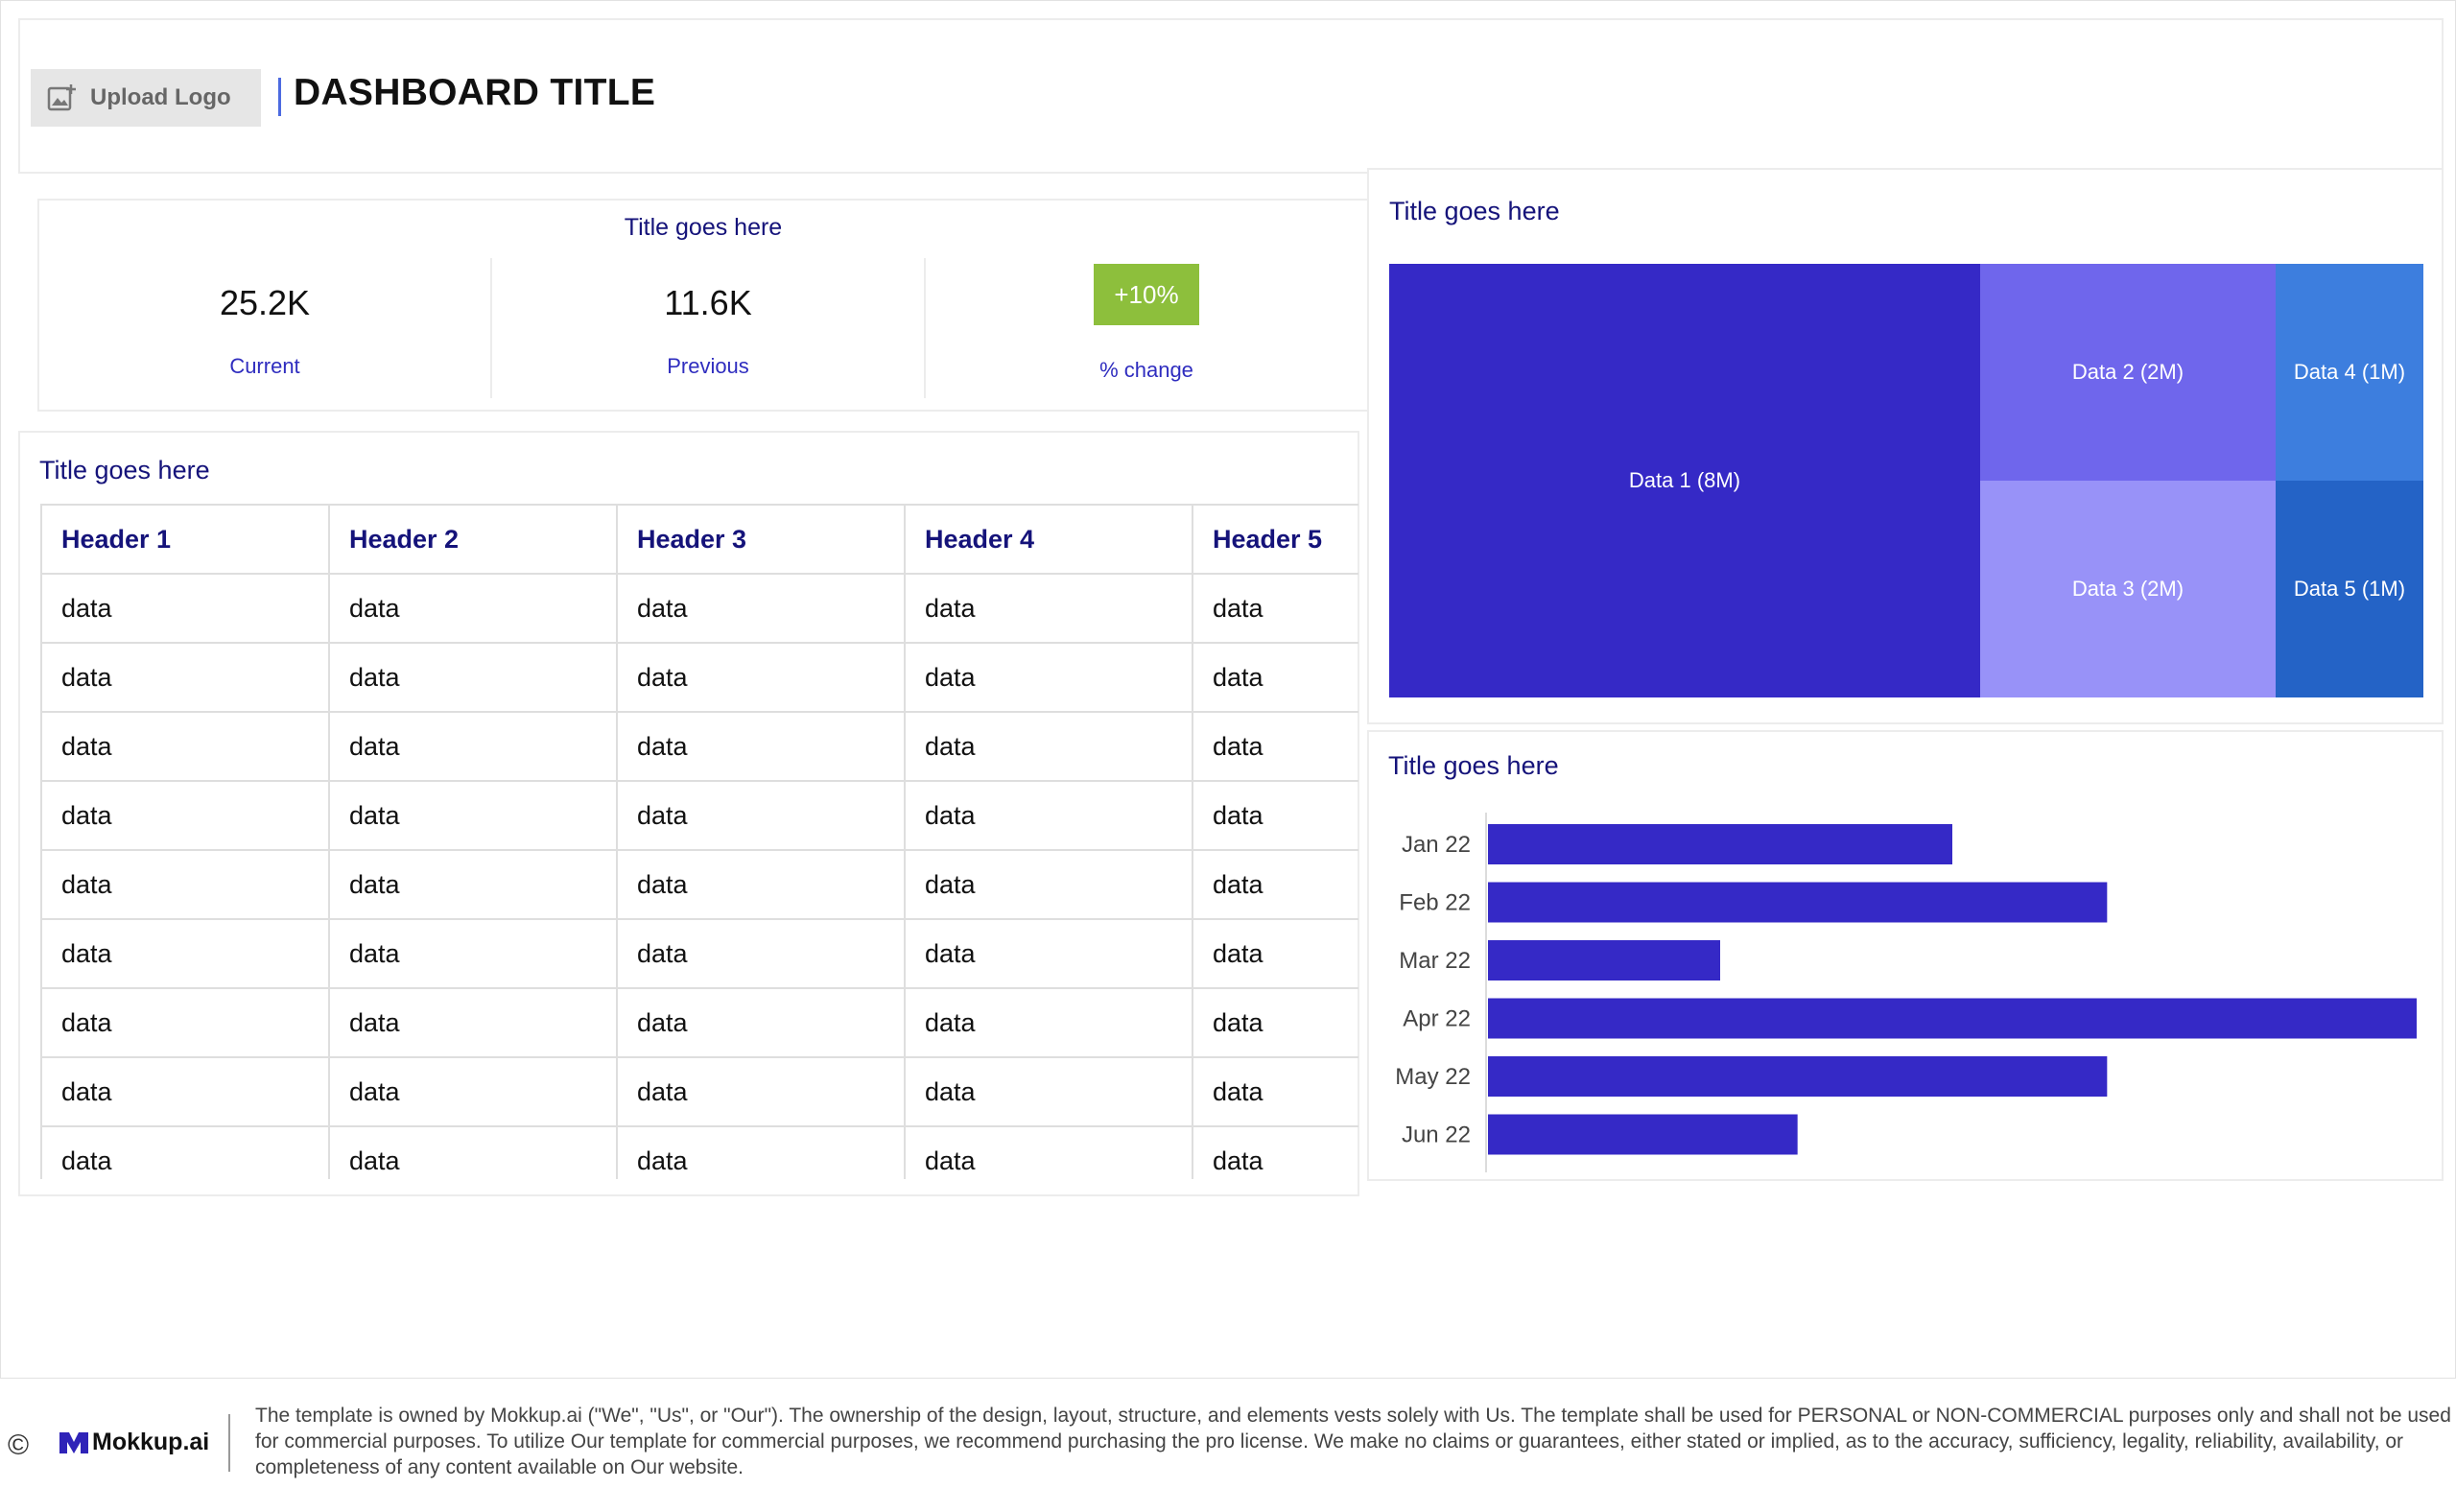 The height and width of the screenshot is (1512, 2456). I want to click on kpi-title: Title goes here, so click(703, 227).